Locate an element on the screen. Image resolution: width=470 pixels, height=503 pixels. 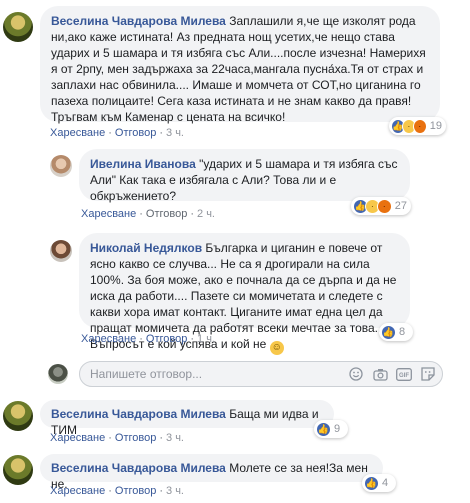
reaction-count: 4 is located at coordinates (385, 483).